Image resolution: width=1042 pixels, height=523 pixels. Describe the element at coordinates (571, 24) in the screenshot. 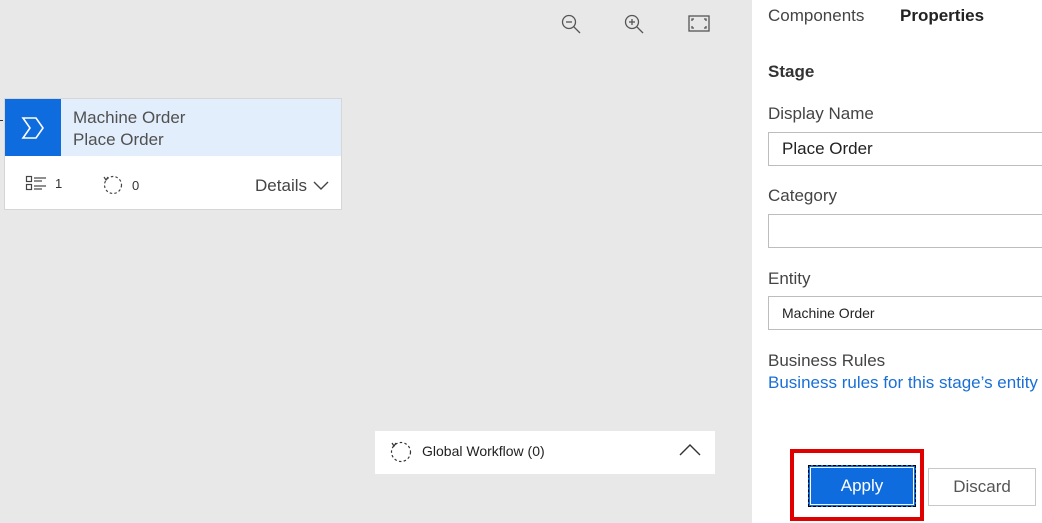

I see `zoom-out-icon` at that location.